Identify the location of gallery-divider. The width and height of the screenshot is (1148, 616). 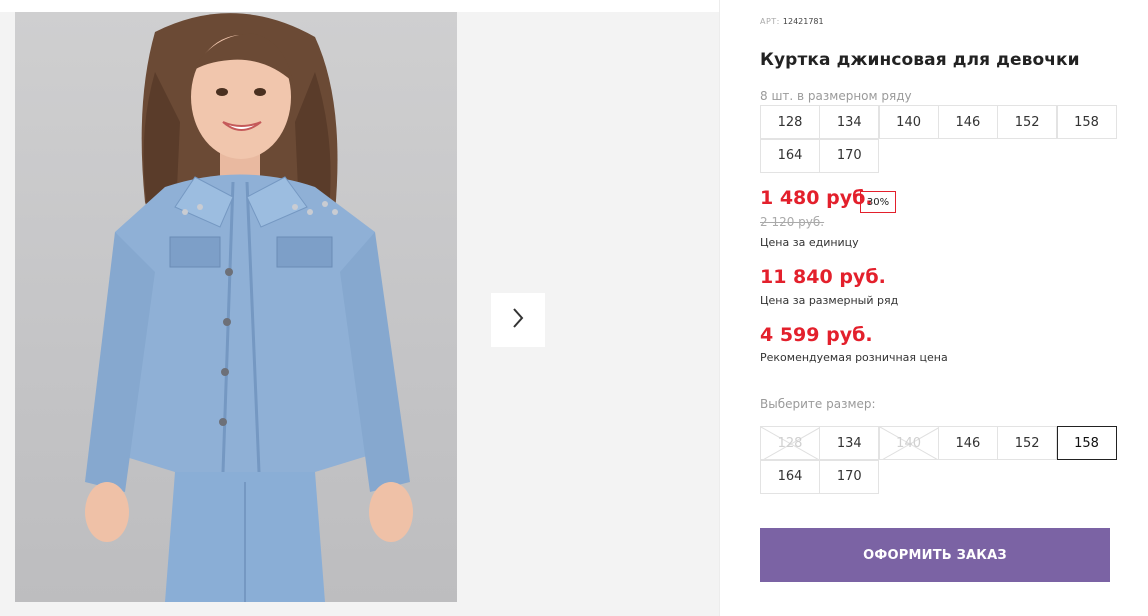
(719, 308).